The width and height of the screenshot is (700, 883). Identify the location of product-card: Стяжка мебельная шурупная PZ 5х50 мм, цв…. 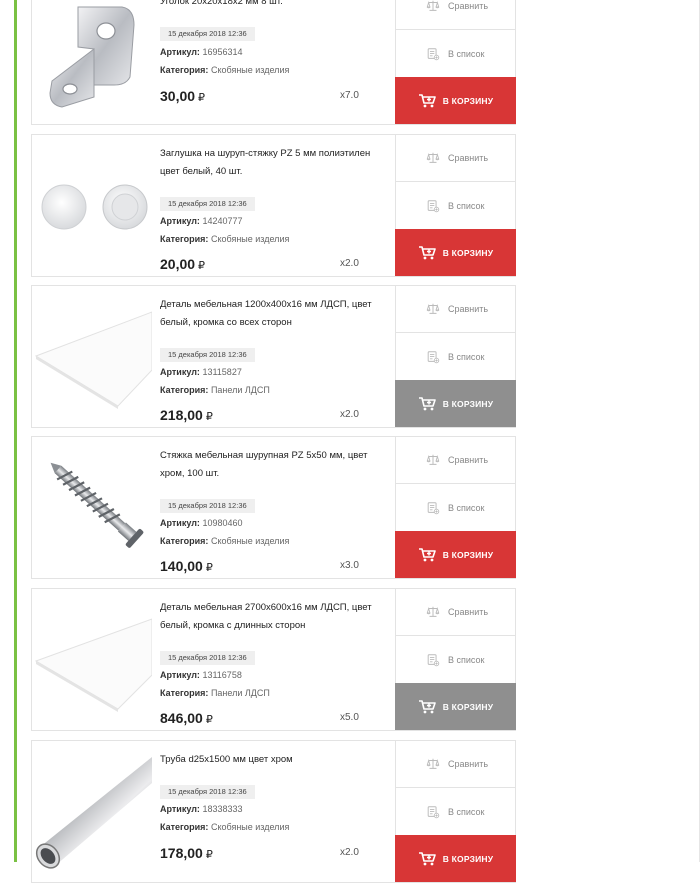
(273, 507).